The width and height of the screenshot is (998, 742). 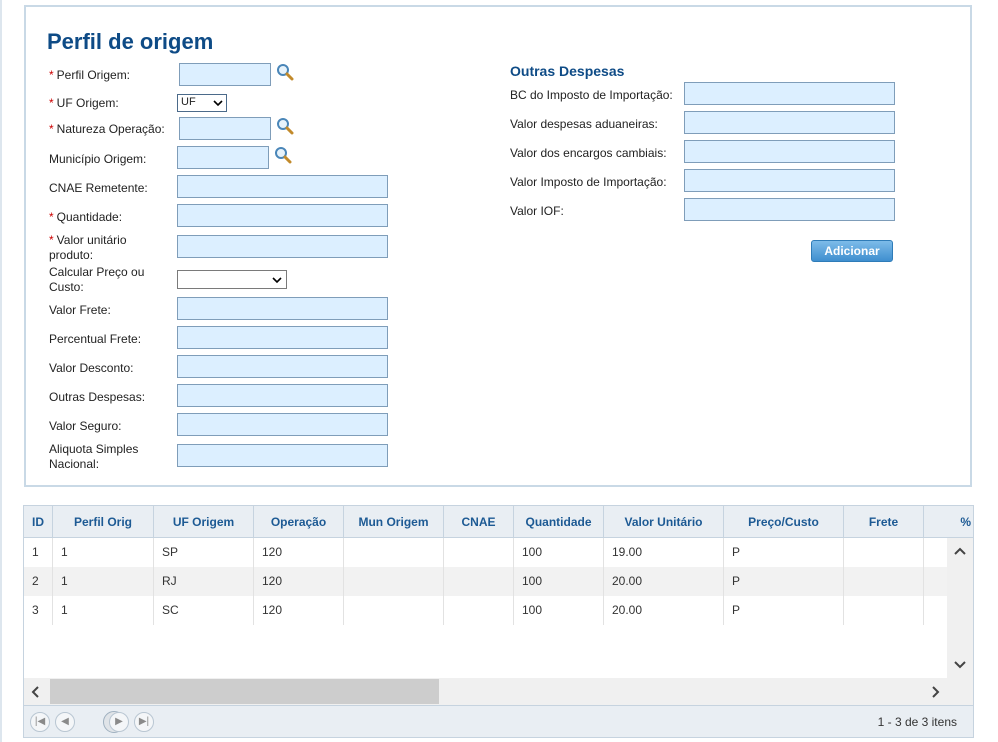 I want to click on encargos-cambiais-input, so click(x=789, y=151).